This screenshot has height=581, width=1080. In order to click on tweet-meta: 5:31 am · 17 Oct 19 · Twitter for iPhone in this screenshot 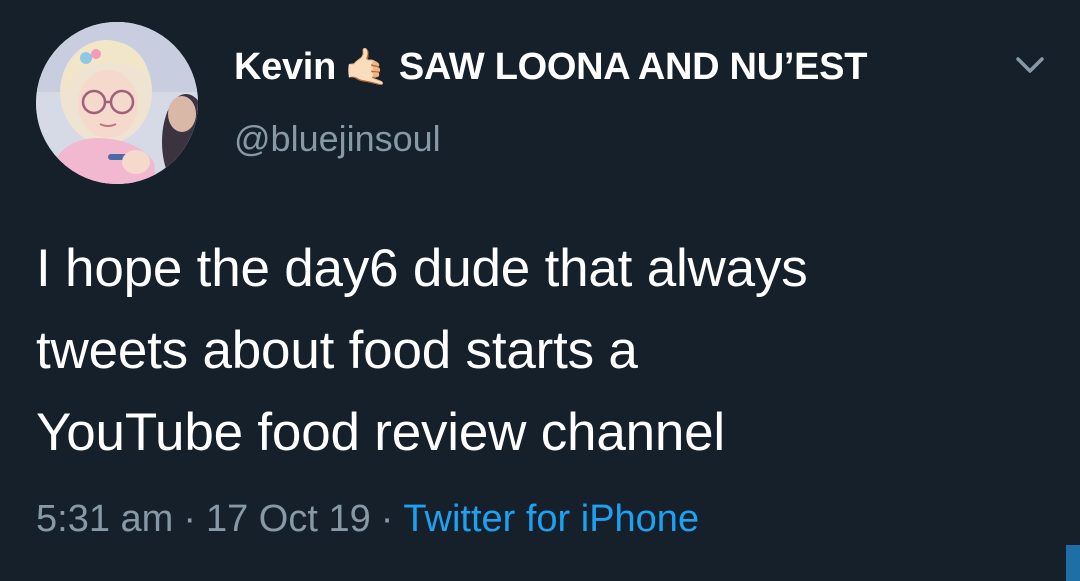, I will do `click(367, 519)`.